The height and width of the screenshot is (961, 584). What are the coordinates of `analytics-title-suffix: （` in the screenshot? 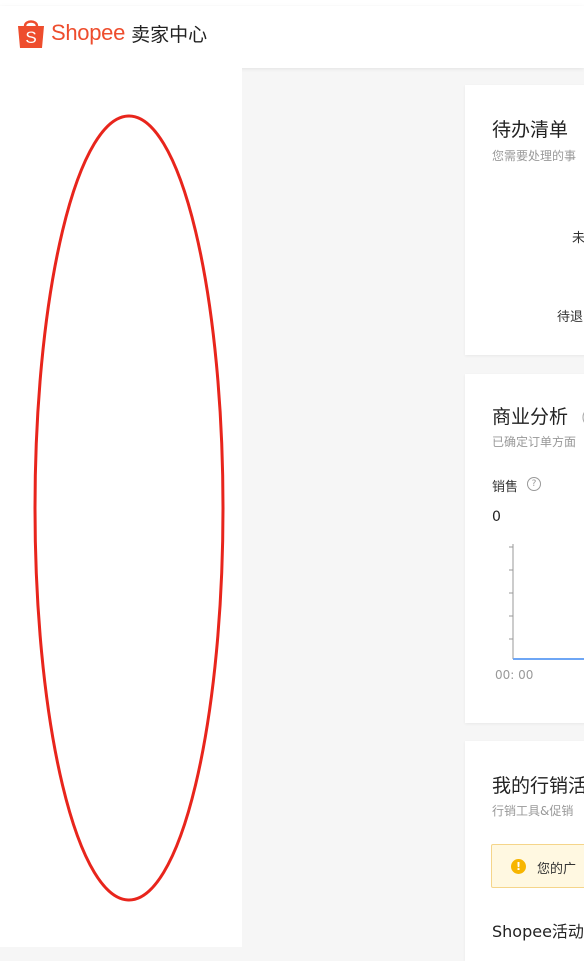 It's located at (578, 418).